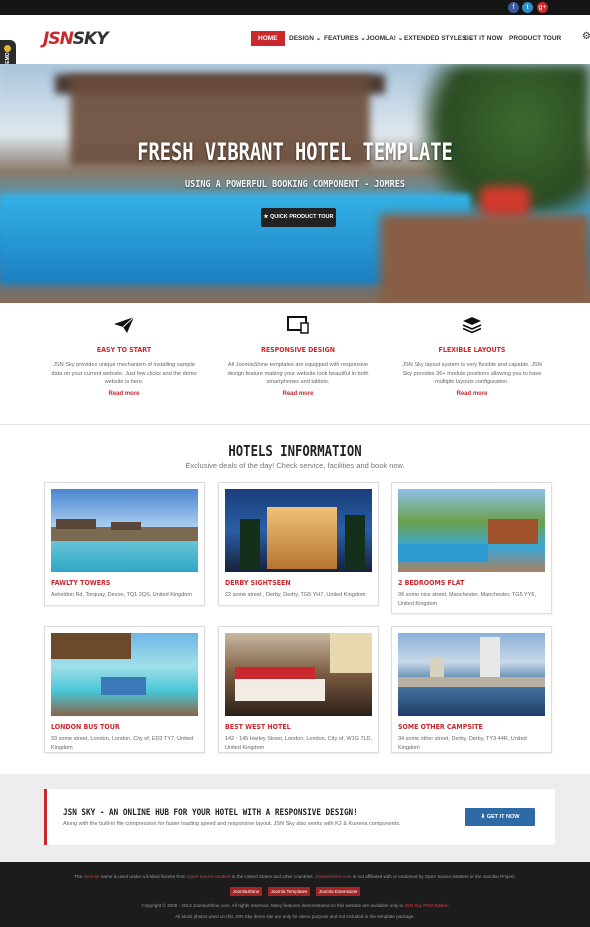 This screenshot has width=590, height=927. What do you see at coordinates (295, 7) in the screenshot?
I see `top-bar: f t g+` at bounding box center [295, 7].